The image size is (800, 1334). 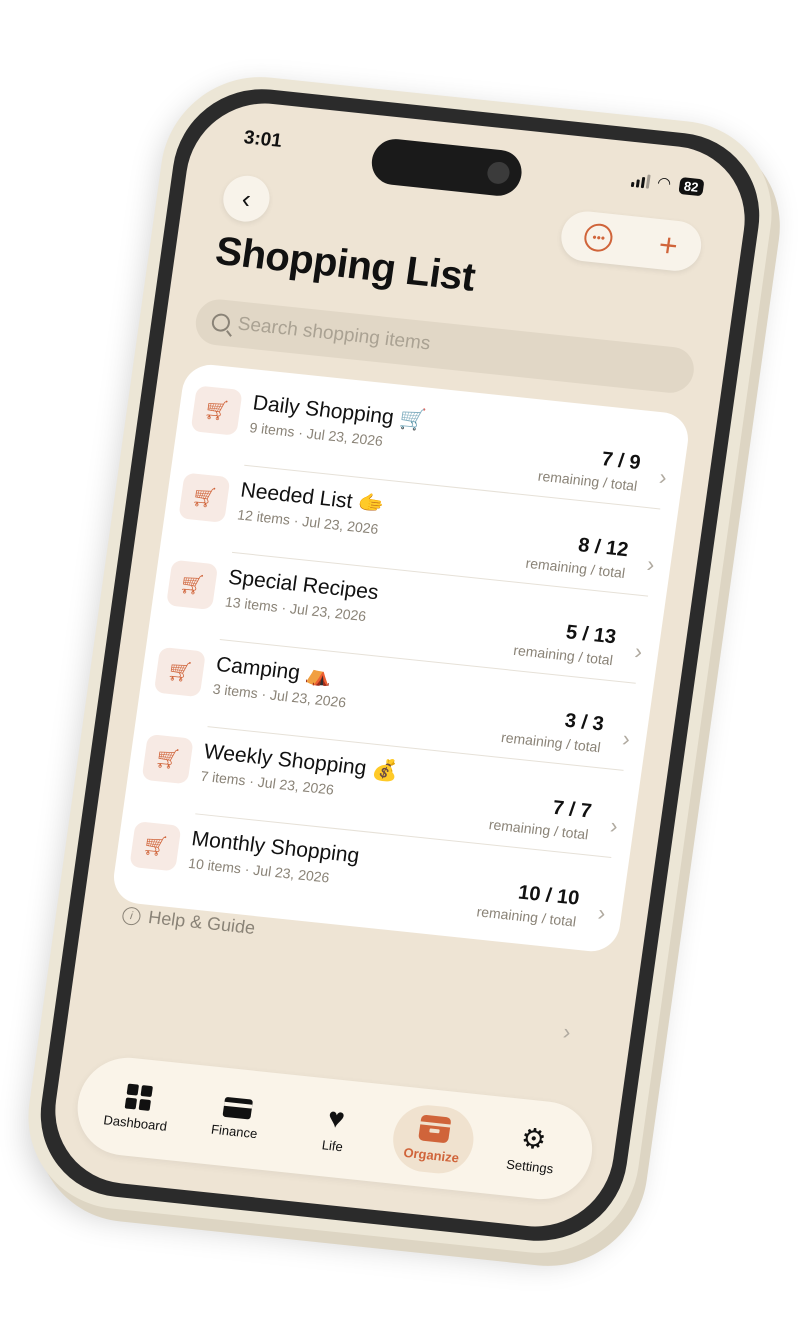 What do you see at coordinates (621, 461) in the screenshot?
I see `list-count: 7 / 9` at bounding box center [621, 461].